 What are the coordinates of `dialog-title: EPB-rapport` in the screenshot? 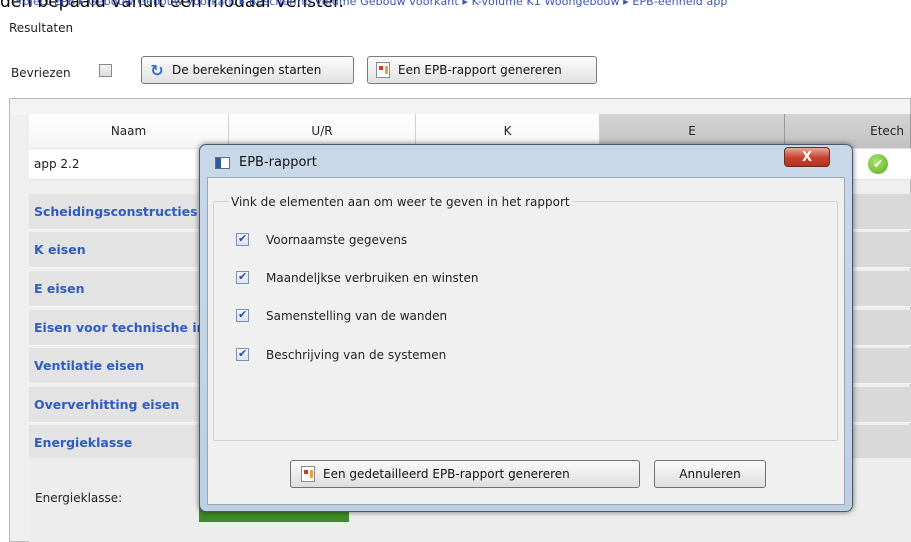 It's located at (278, 162).